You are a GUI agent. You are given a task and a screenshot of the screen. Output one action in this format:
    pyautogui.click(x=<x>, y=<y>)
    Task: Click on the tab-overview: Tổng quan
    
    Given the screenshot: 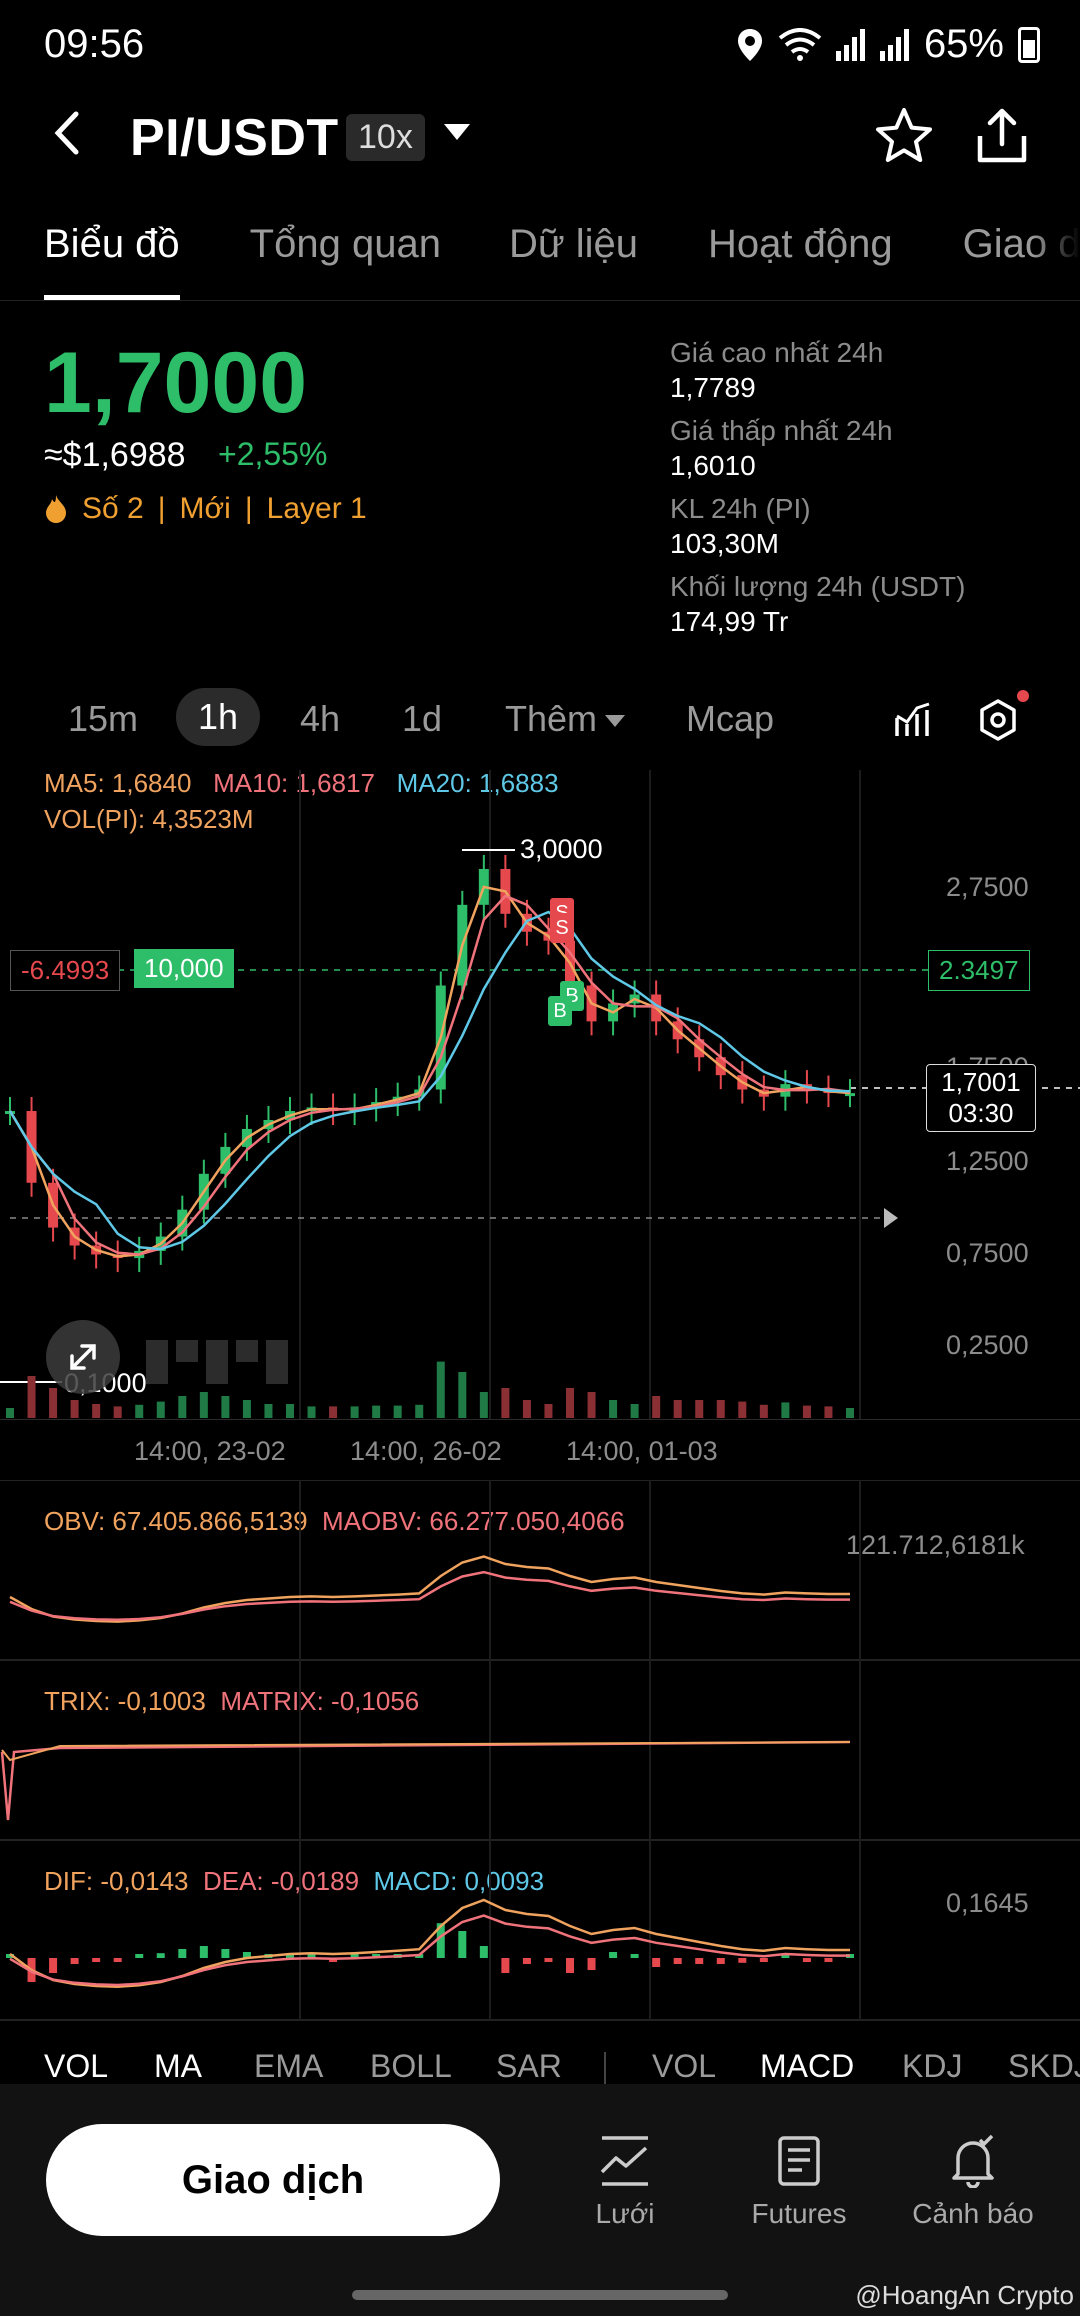 What is the action you would take?
    pyautogui.click(x=345, y=261)
    